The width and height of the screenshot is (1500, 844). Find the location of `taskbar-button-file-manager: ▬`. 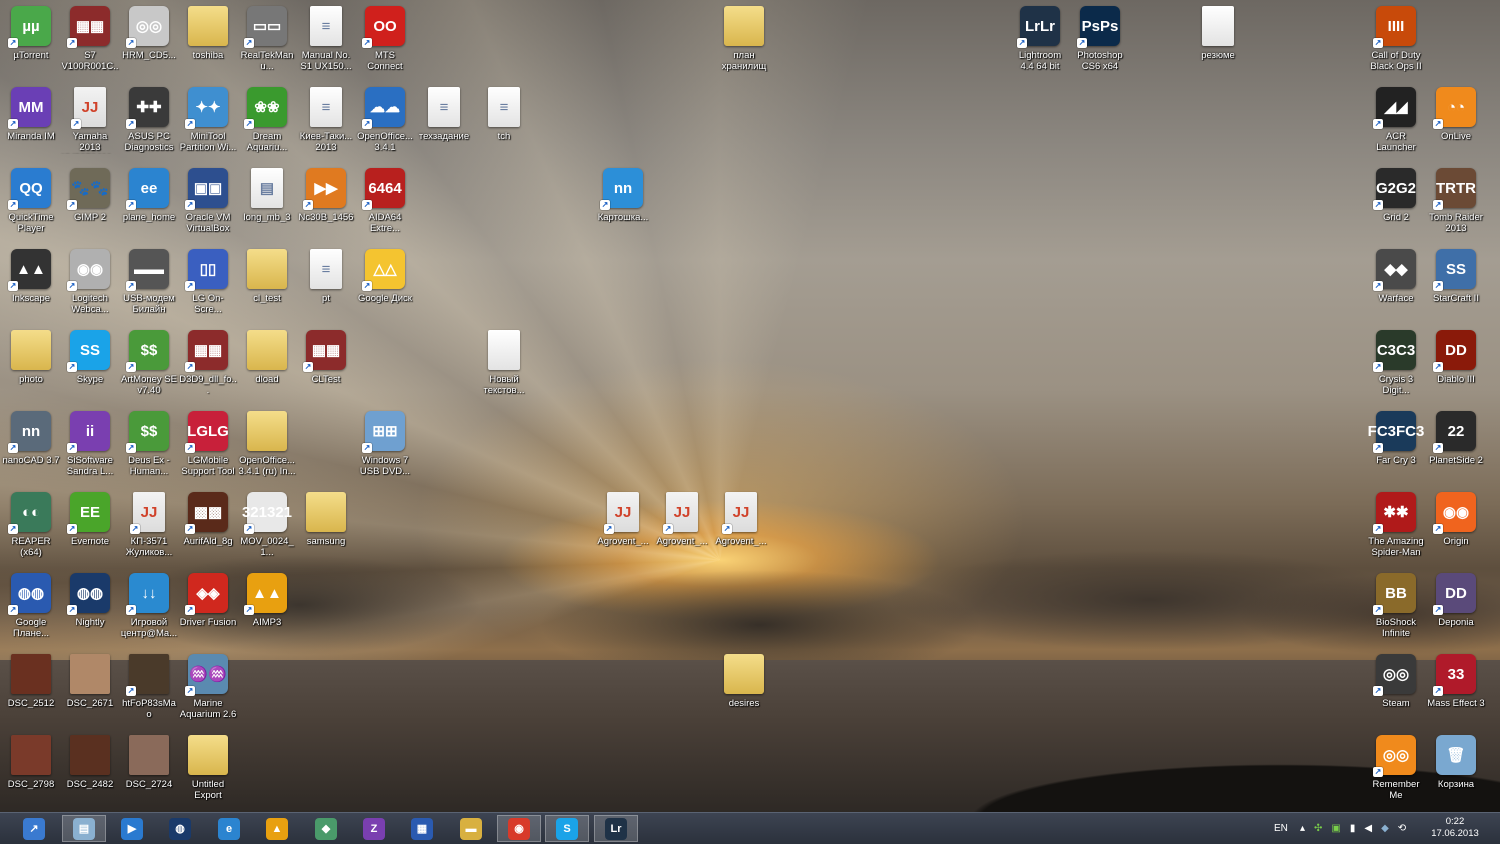

taskbar-button-file-manager: ▬ is located at coordinates (471, 828).